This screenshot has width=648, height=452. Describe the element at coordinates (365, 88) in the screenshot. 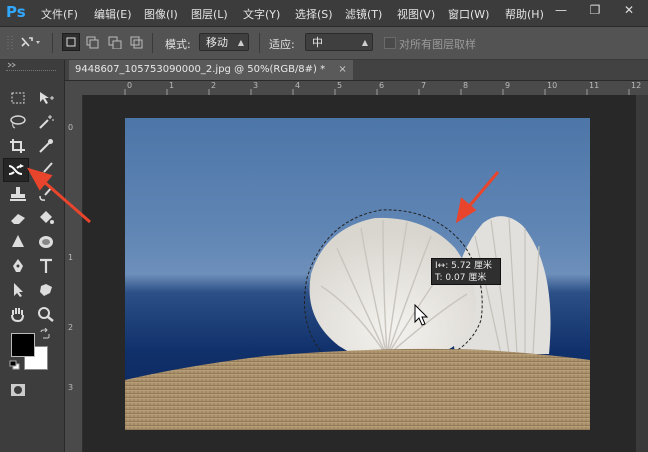

I see `horizontal-ruler: 0 1 2 3 4 5 6 7 8 9 10 11 12` at that location.